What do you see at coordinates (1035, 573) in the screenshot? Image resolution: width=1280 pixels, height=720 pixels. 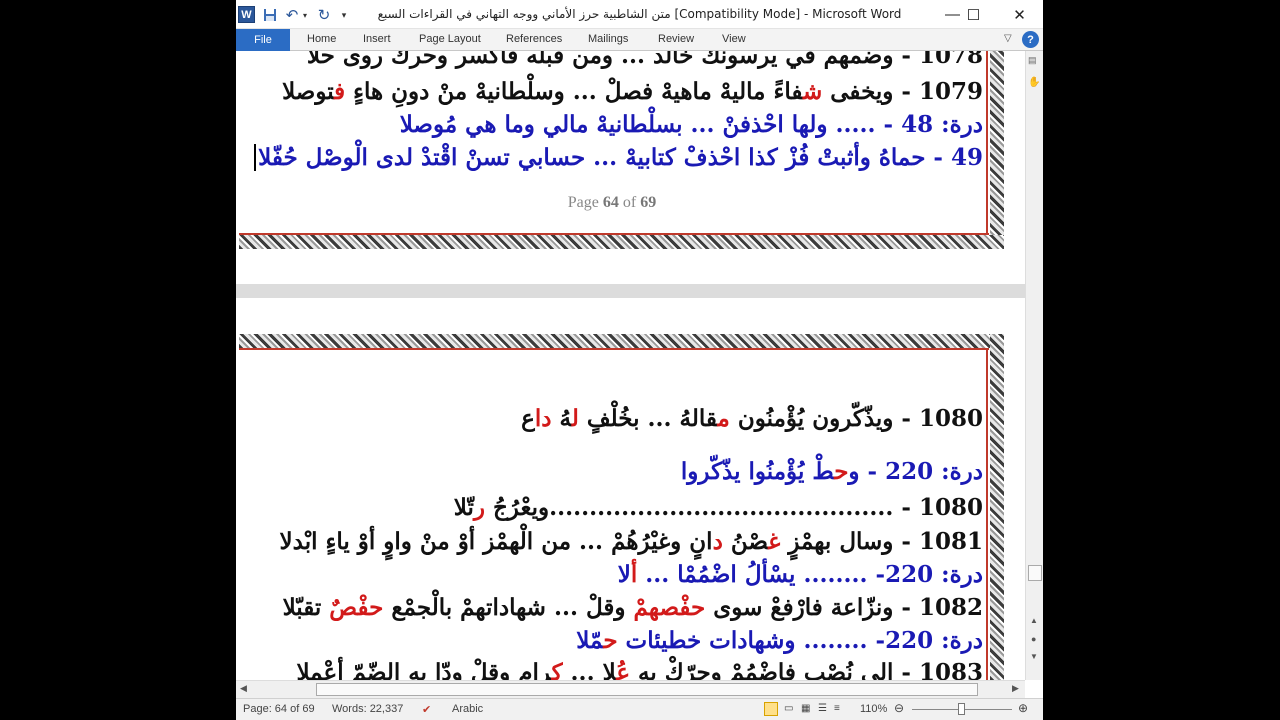 I see `scroll-thumb` at bounding box center [1035, 573].